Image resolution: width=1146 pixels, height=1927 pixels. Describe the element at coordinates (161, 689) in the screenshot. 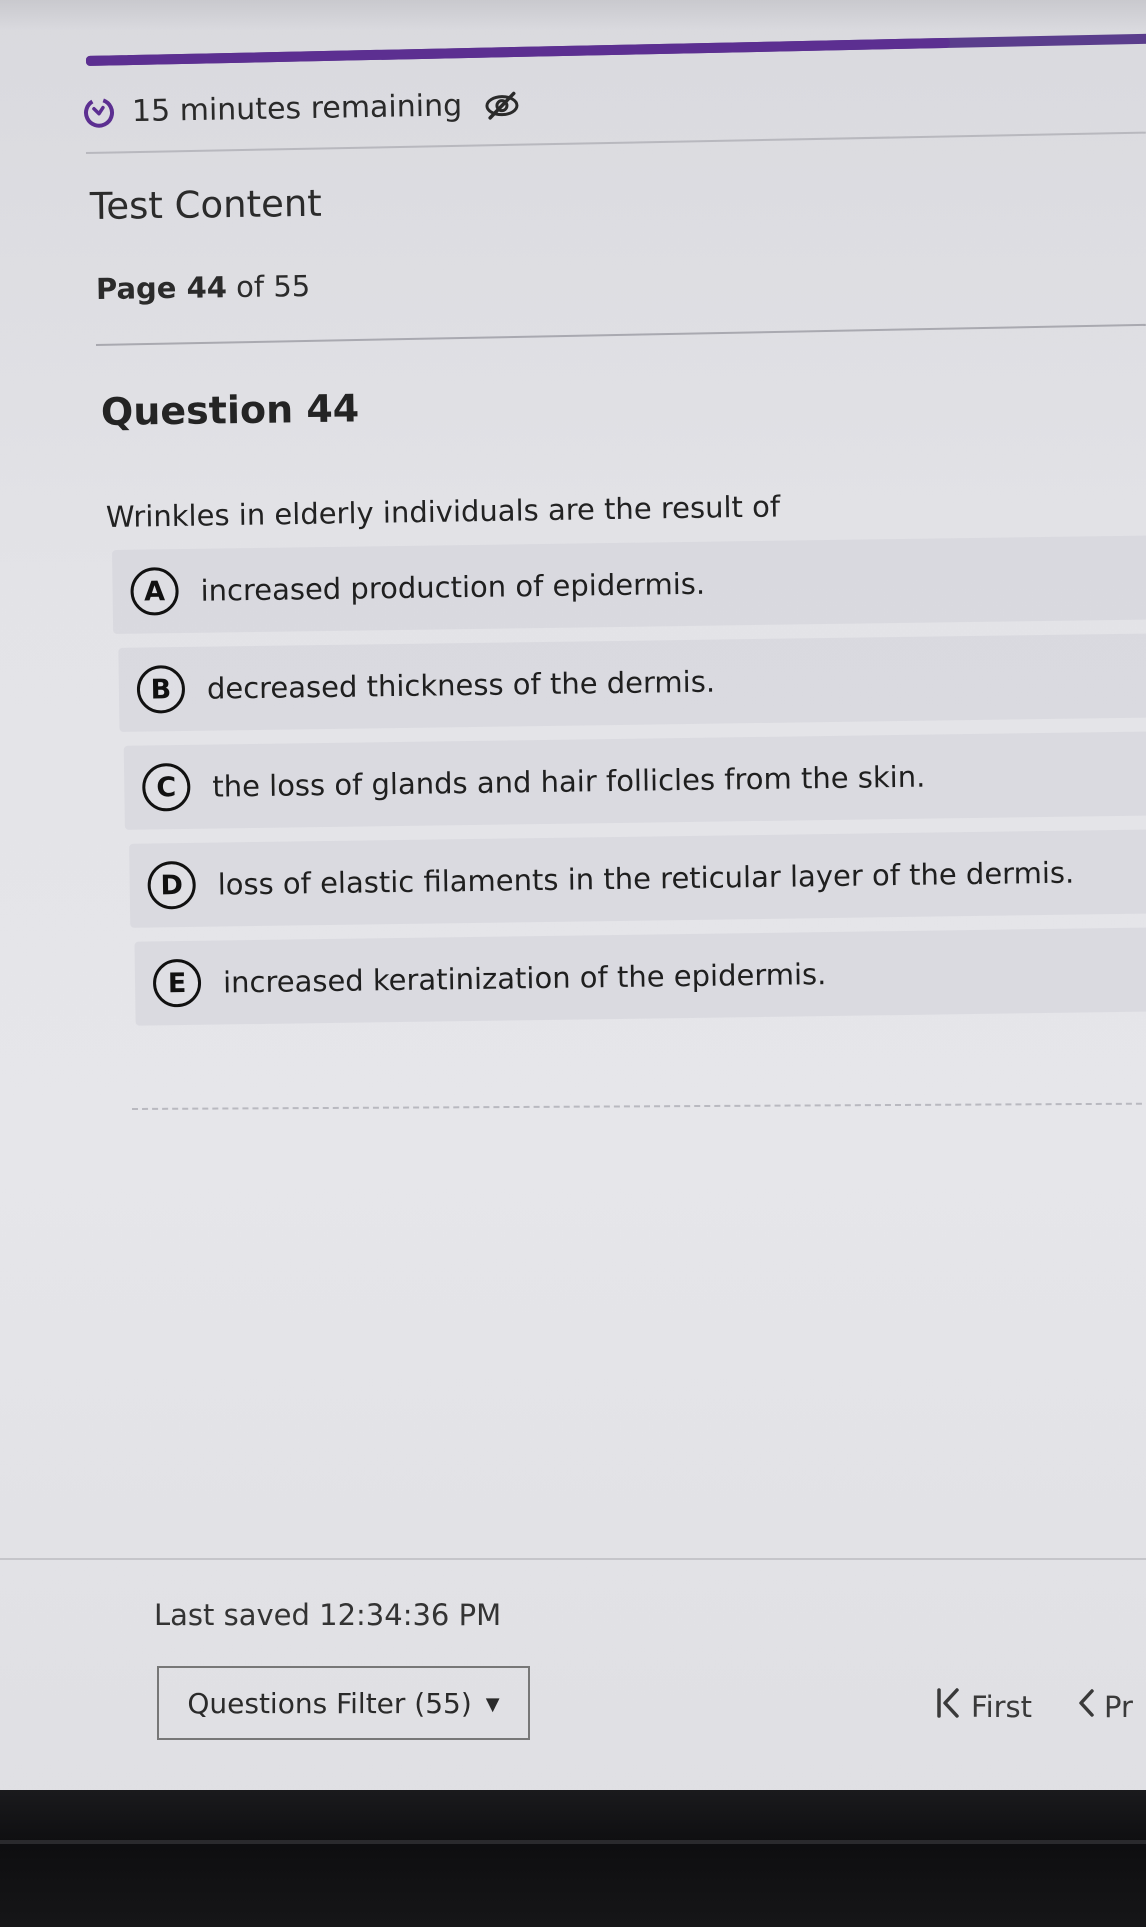

I see `option-letter-badge: B` at that location.